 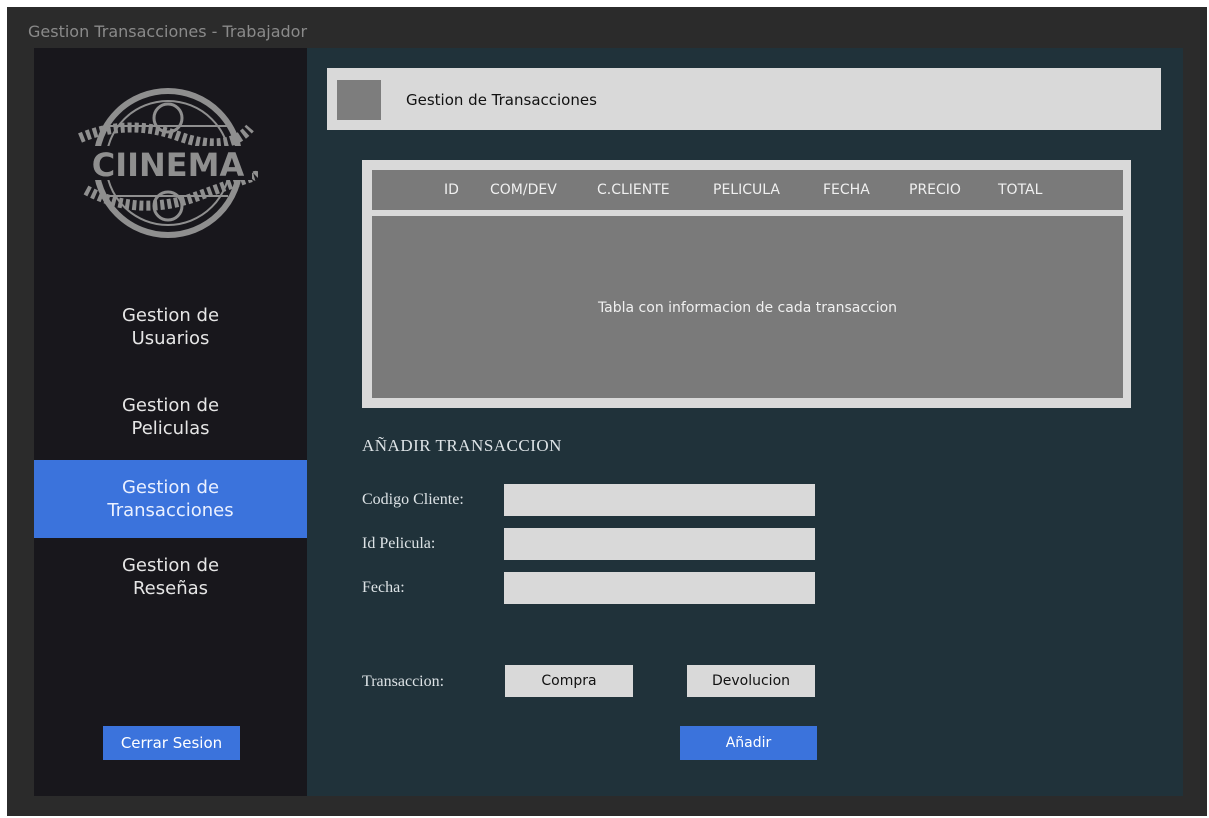 I want to click on compra-button: Compra, so click(x=569, y=681).